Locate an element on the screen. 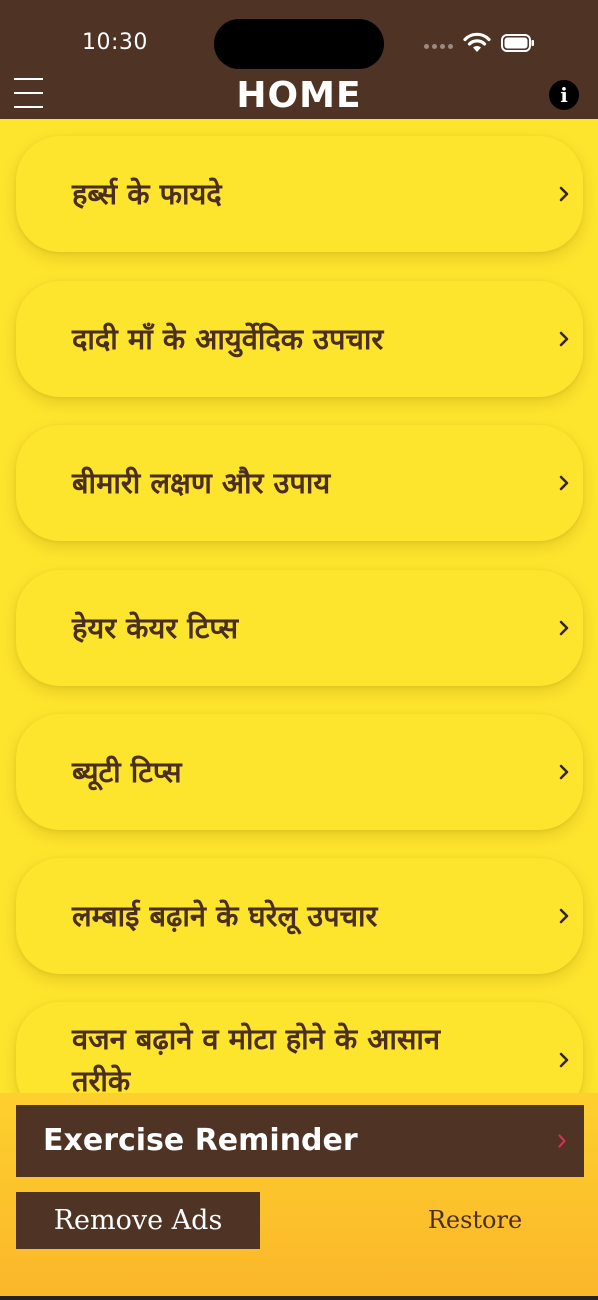  wifi-icon is located at coordinates (477, 42).